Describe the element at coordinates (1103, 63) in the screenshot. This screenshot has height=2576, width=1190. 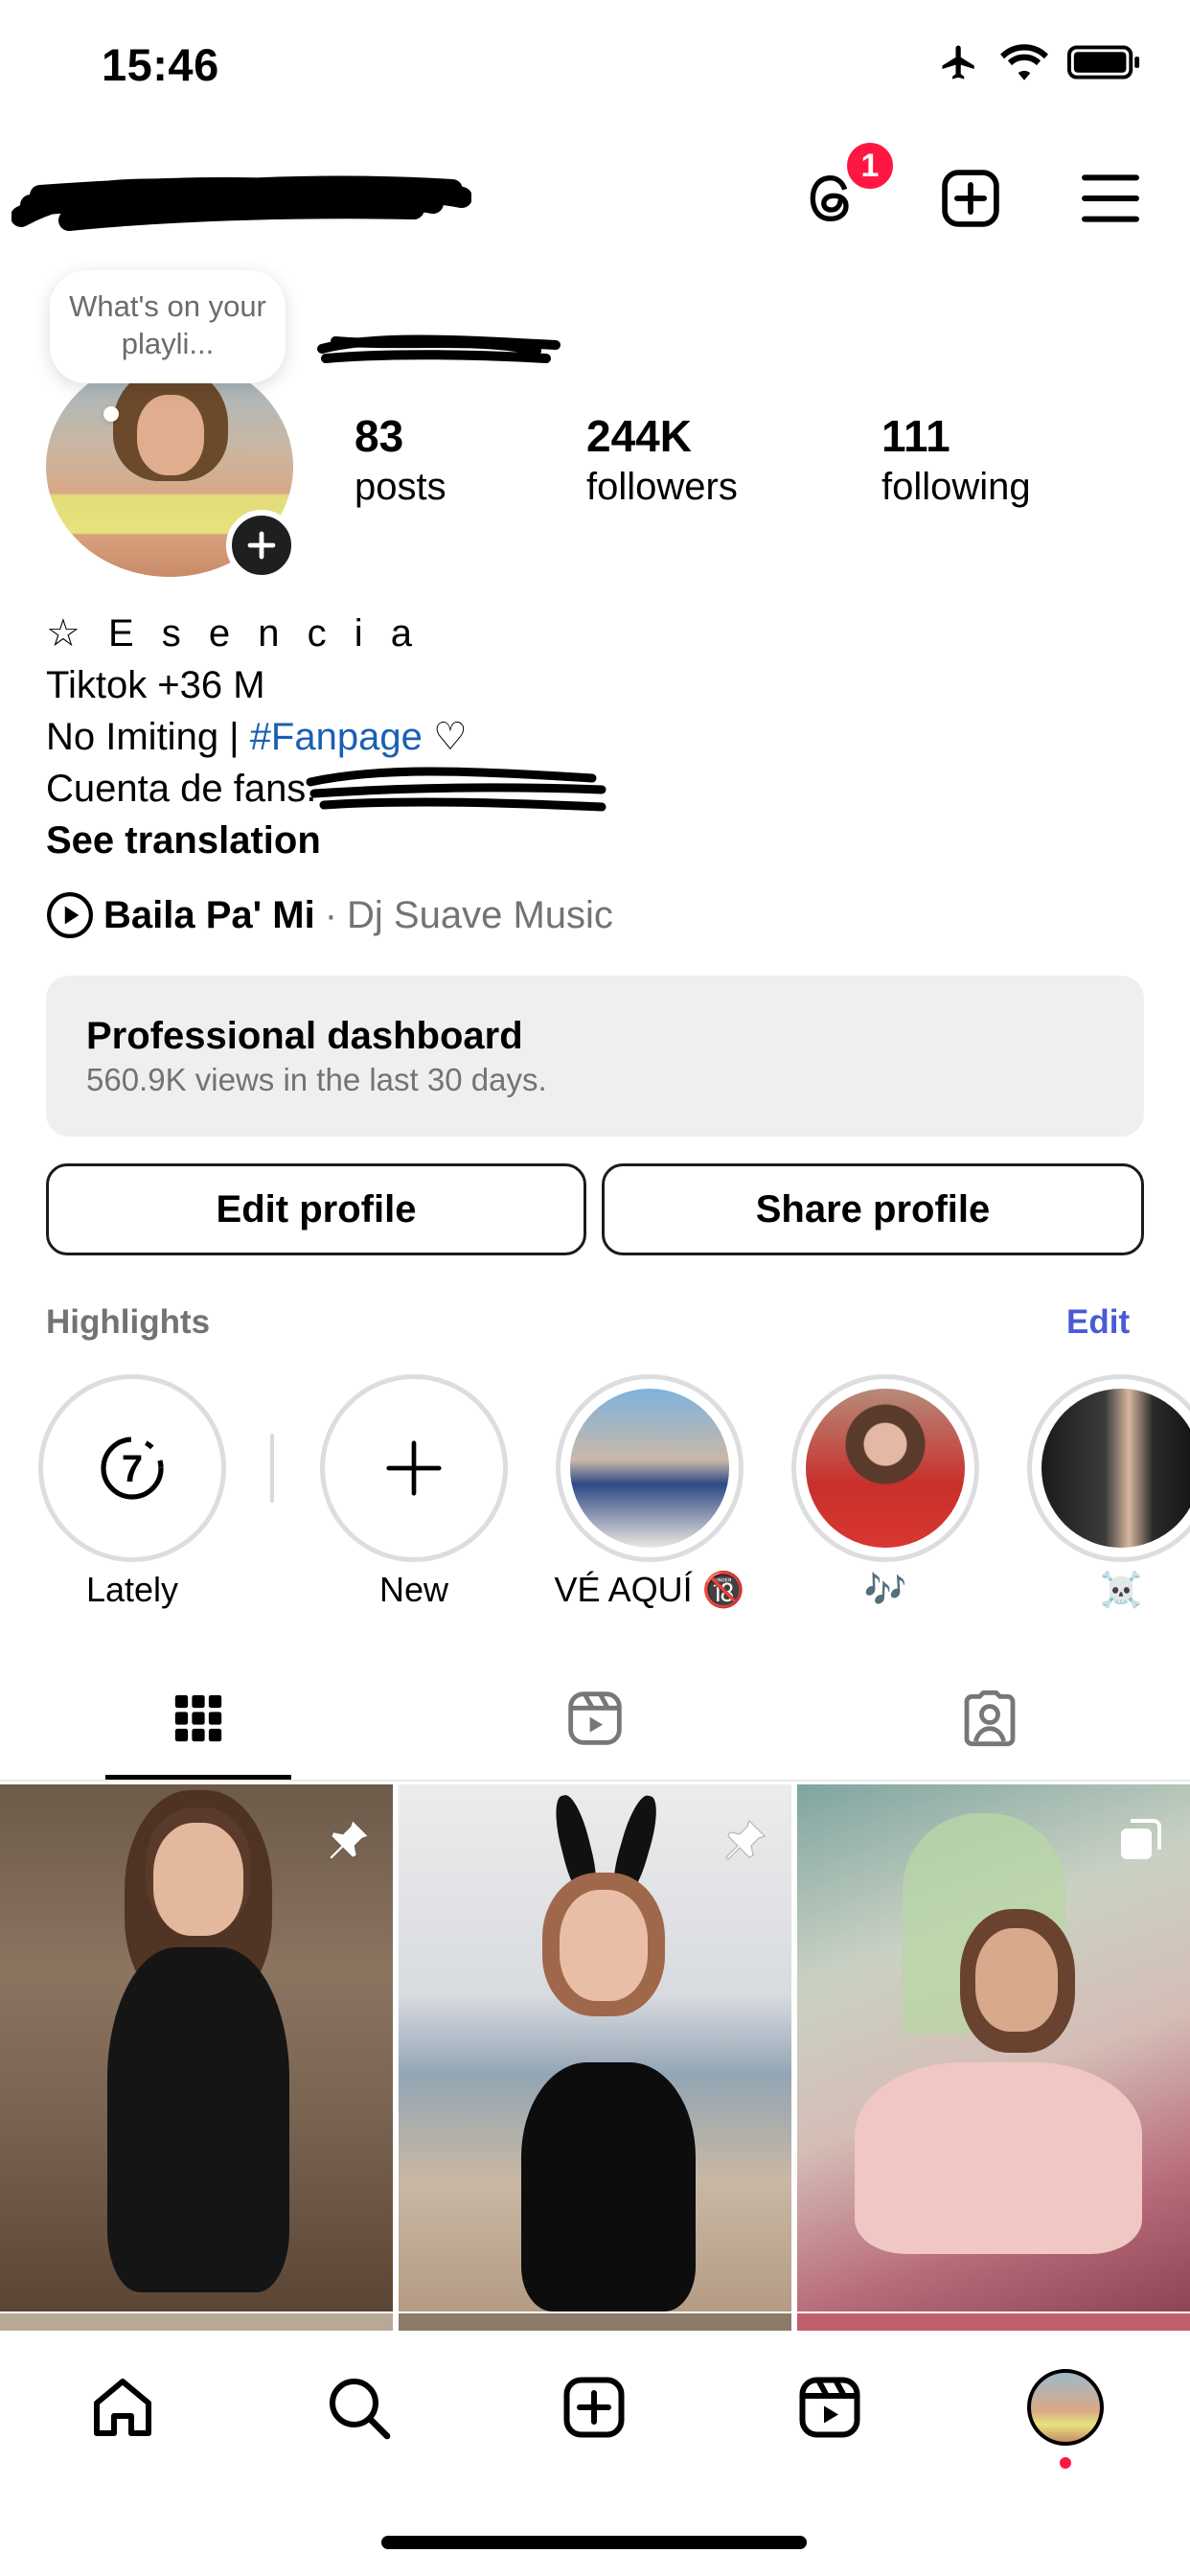
I see `battery-icon` at that location.